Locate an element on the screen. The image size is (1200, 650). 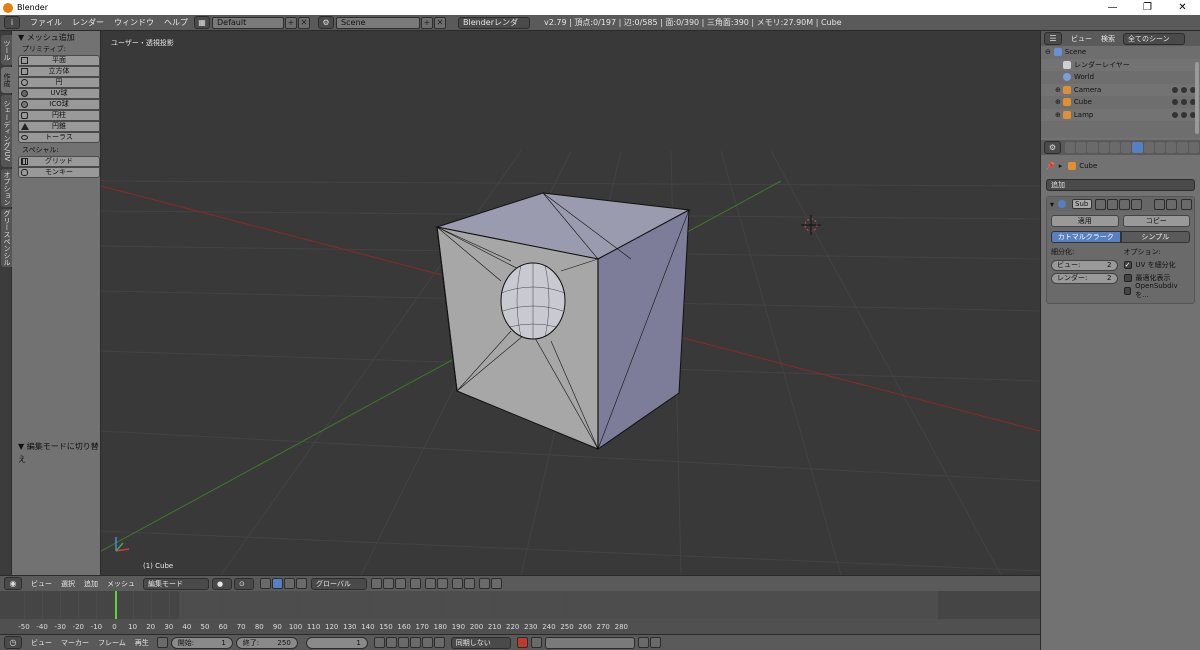
subdivide-uvs-checkbox: ✓ UV を細分化 is located at coordinates (1157, 264).